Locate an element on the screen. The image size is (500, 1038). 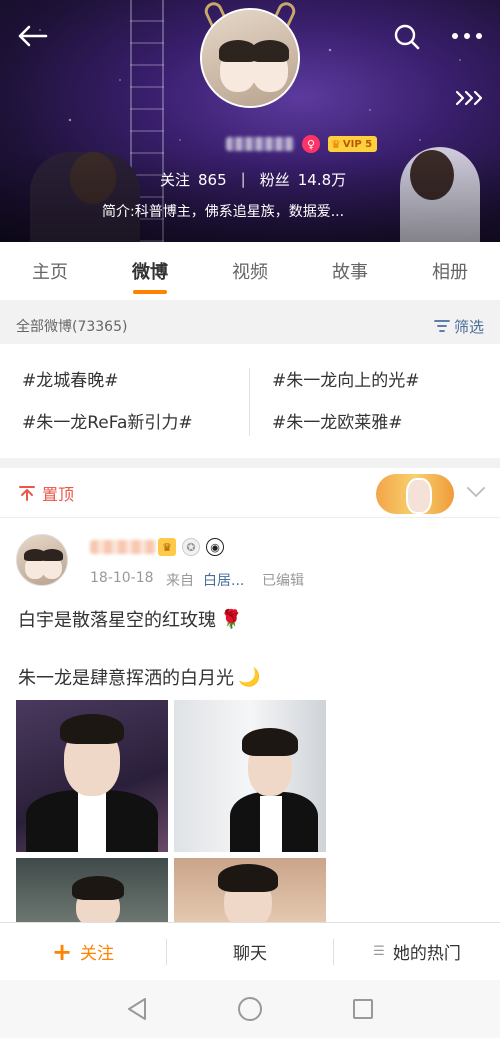
post-author-blurred-name is located at coordinates (123, 547).